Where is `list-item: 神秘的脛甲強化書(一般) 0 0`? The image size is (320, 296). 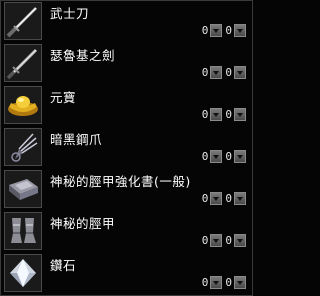 list-item: 神秘的脛甲強化書(一般) 0 0 is located at coordinates (126, 189).